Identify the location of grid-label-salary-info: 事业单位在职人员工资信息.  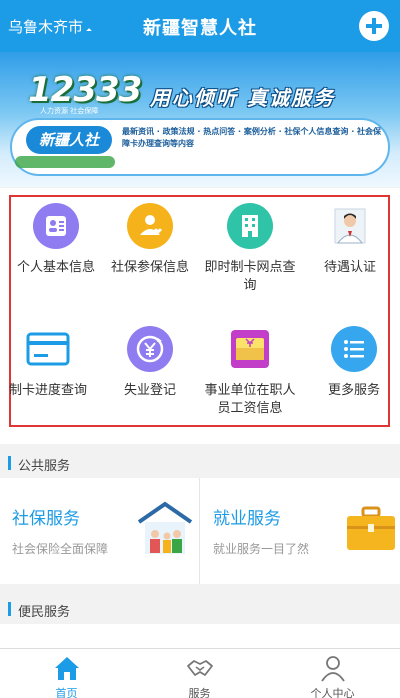
(250, 399).